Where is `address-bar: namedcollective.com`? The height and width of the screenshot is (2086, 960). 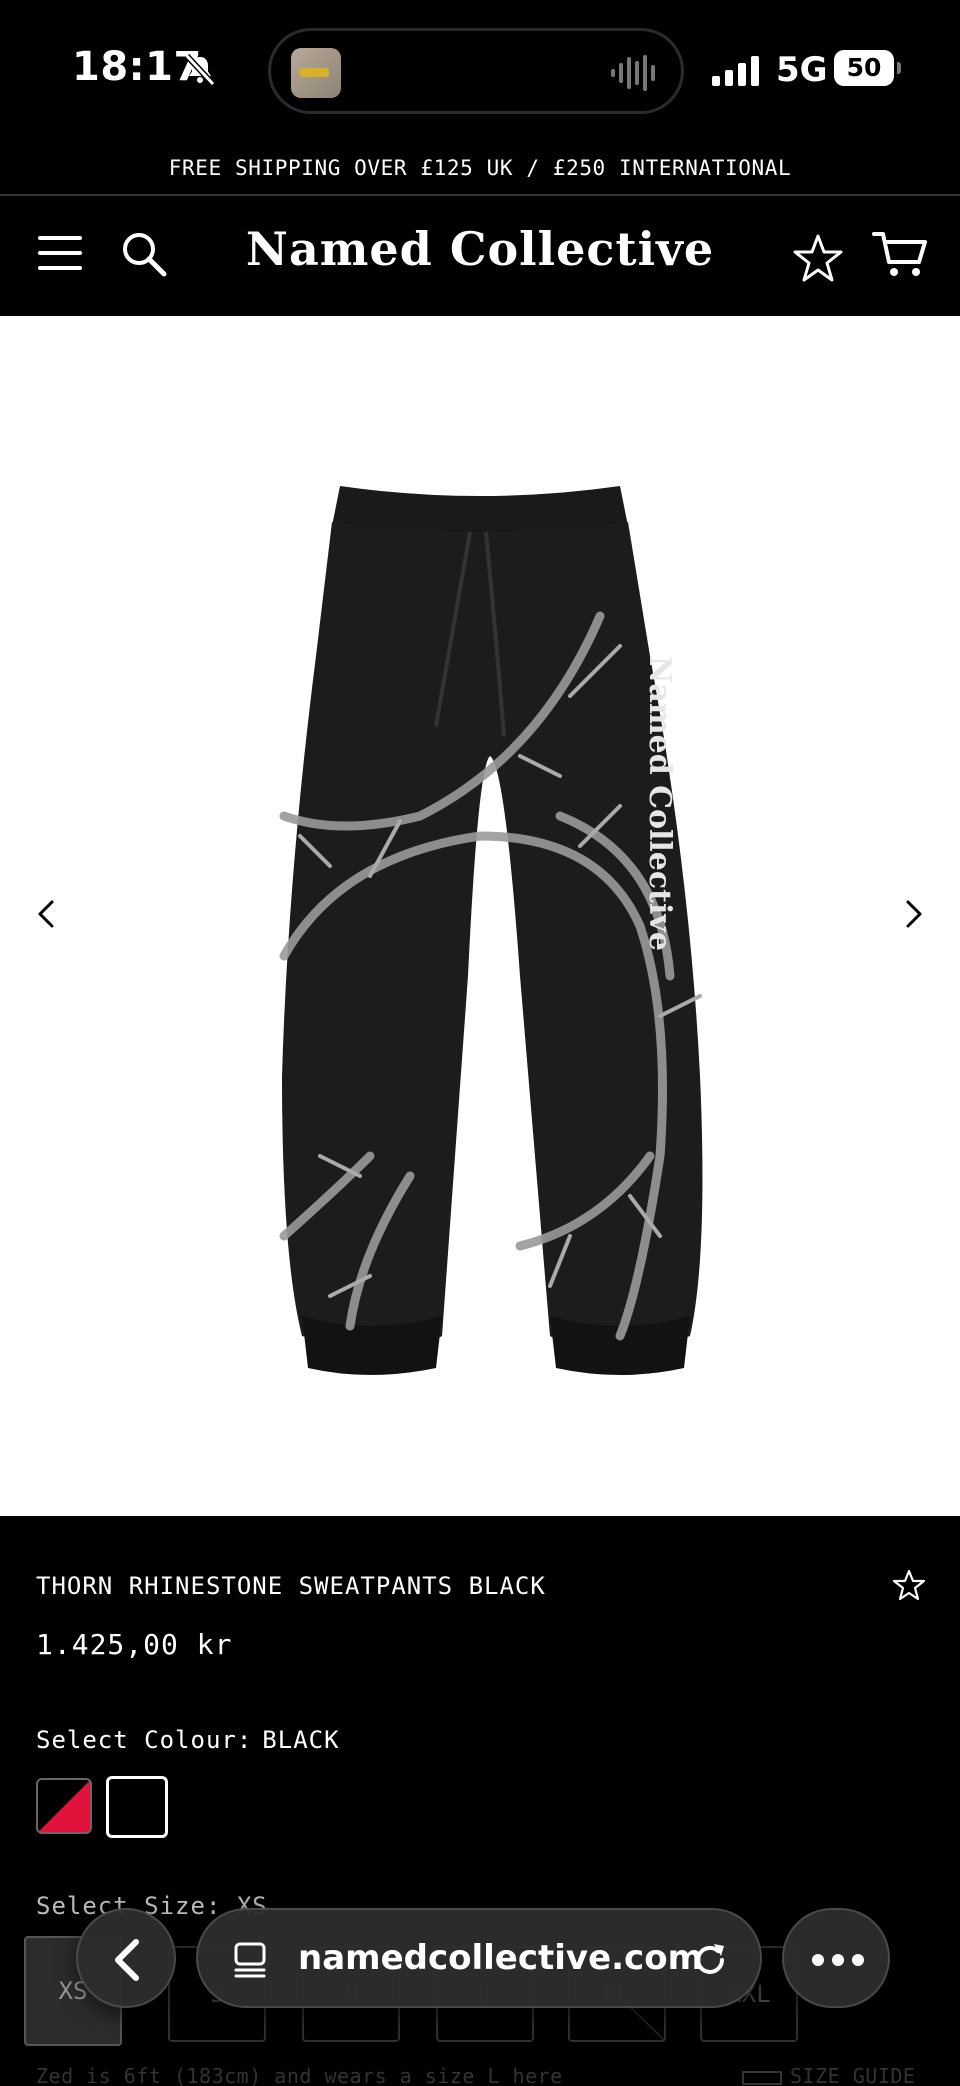 address-bar: namedcollective.com is located at coordinates (479, 1958).